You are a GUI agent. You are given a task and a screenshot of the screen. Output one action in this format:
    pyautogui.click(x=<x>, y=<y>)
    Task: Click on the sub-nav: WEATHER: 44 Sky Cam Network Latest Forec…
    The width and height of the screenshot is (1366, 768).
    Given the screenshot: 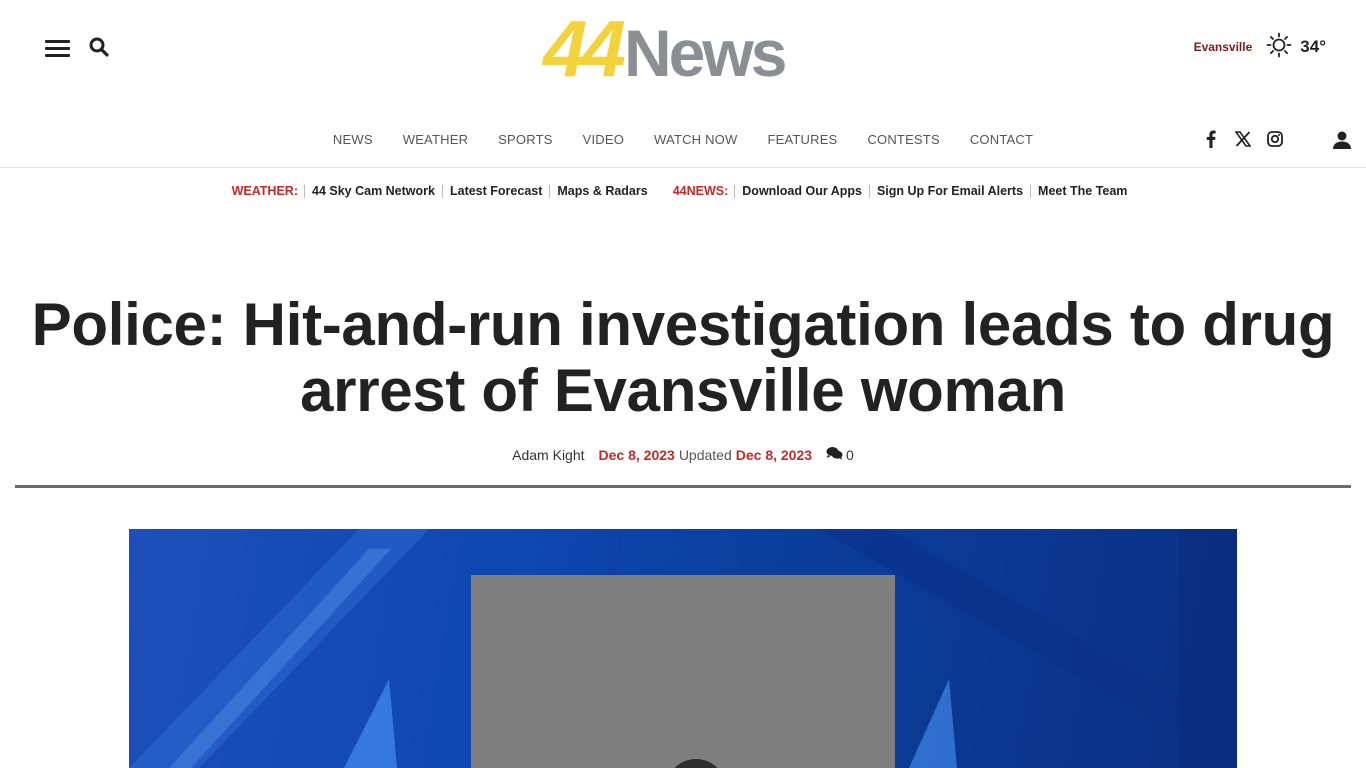 What is the action you would take?
    pyautogui.click(x=683, y=191)
    